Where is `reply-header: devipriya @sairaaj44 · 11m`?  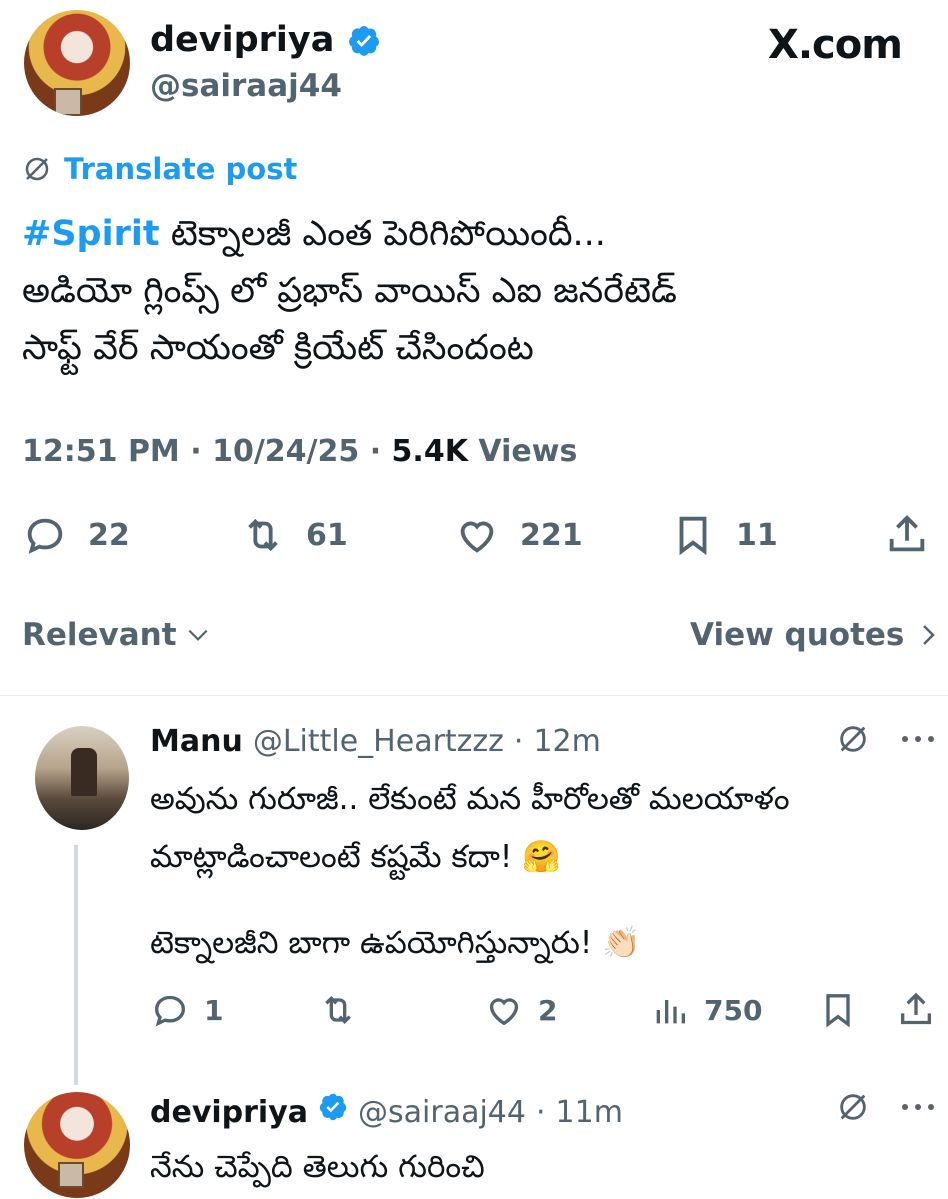 reply-header: devipriya @sairaaj44 · 11m is located at coordinates (386, 1111).